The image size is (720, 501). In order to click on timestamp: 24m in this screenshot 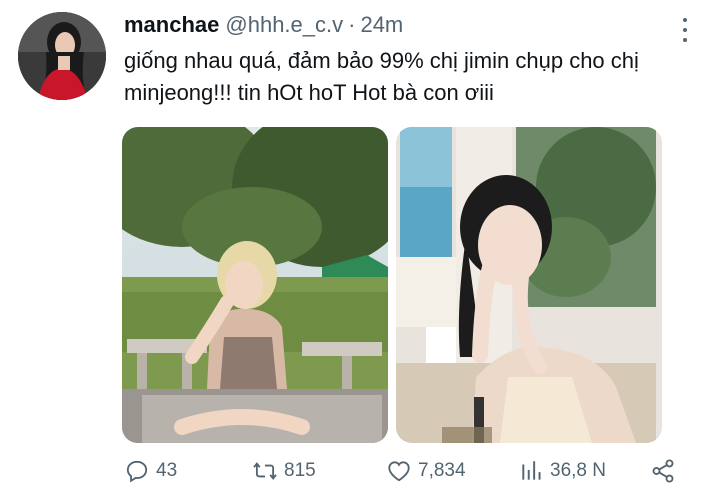, I will do `click(381, 25)`.